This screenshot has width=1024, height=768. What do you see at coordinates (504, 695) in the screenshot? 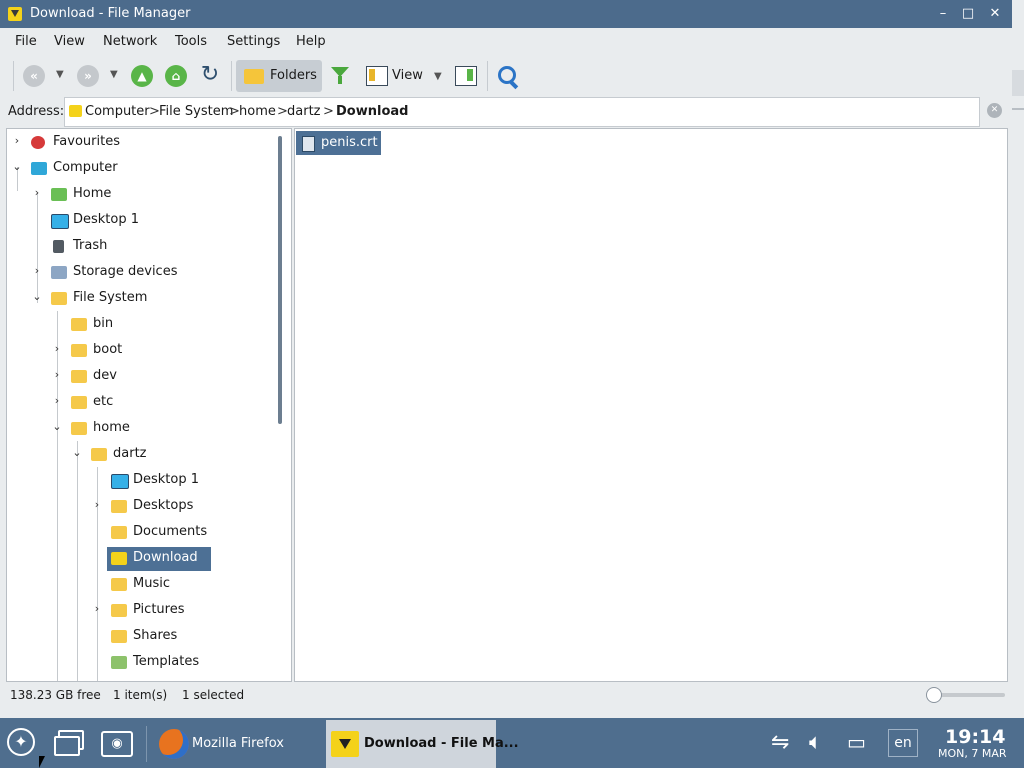
I see `status-bar: 138.23 GB free 1 item(s) 1 selected` at bounding box center [504, 695].